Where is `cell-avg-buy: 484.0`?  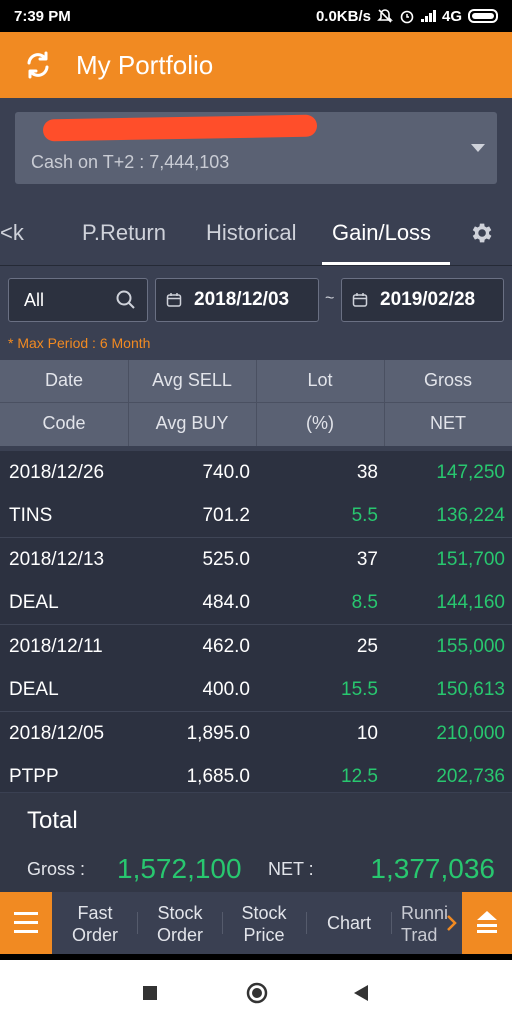
cell-avg-buy: 484.0 is located at coordinates (226, 602).